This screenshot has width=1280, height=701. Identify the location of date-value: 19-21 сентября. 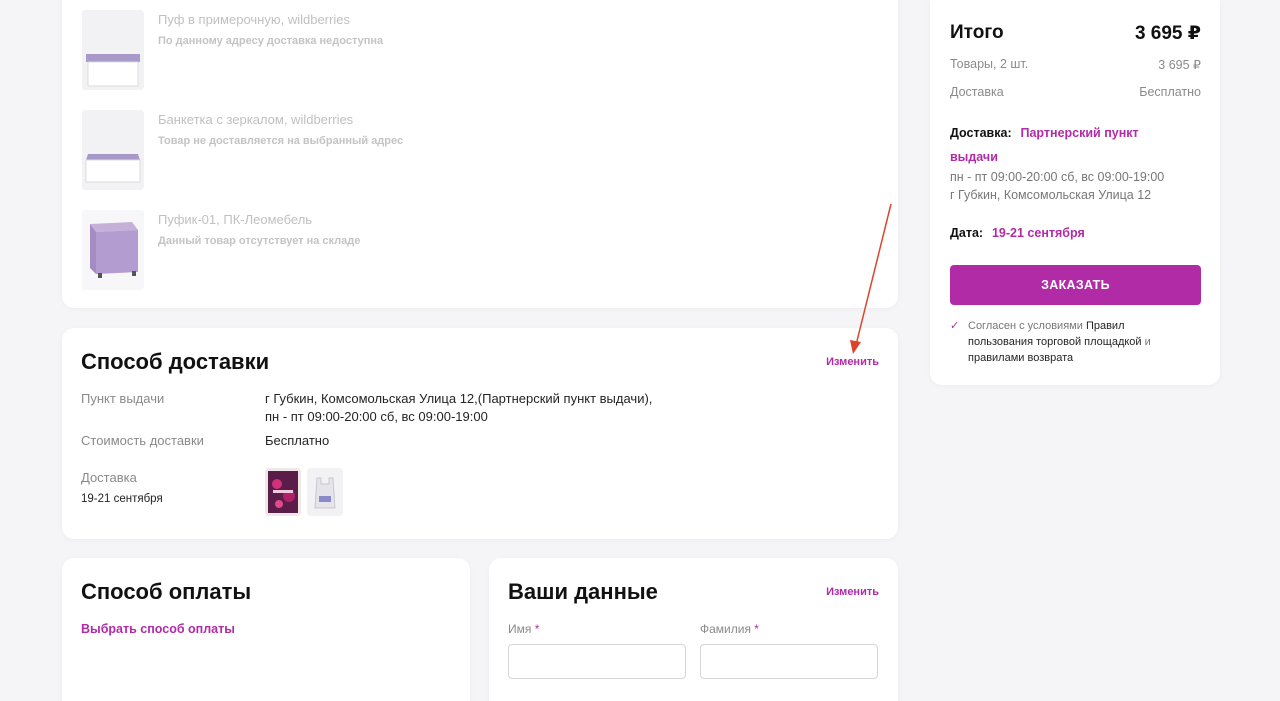
(1038, 233).